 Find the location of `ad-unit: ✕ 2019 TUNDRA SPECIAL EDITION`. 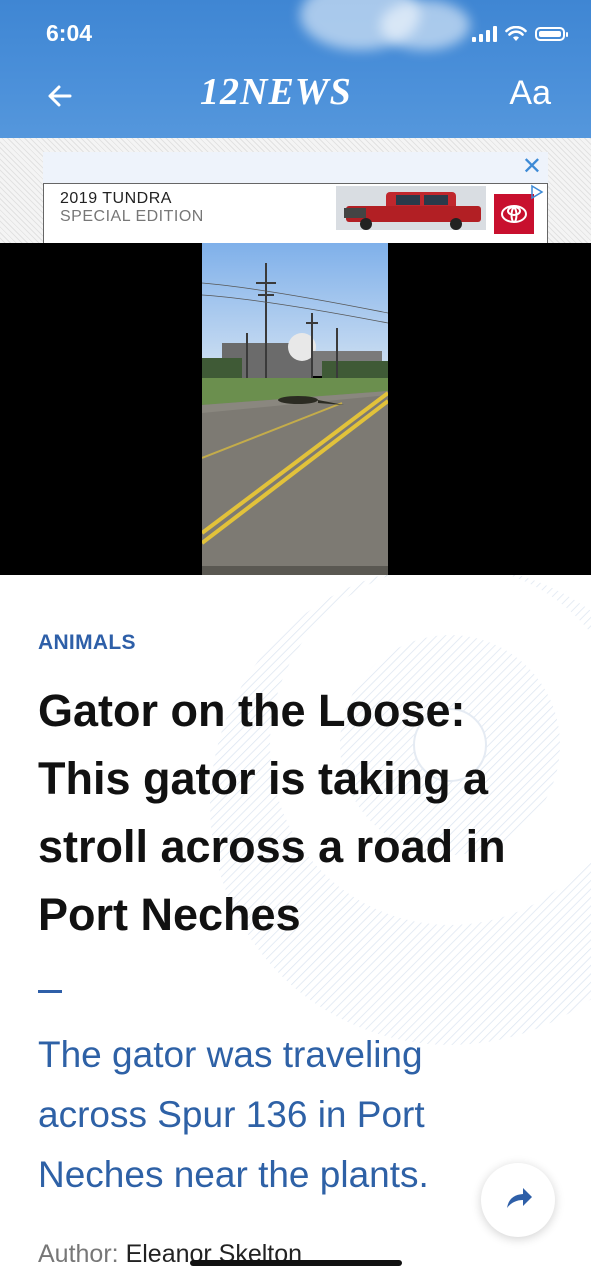

ad-unit: ✕ 2019 TUNDRA SPECIAL EDITION is located at coordinates (295, 198).